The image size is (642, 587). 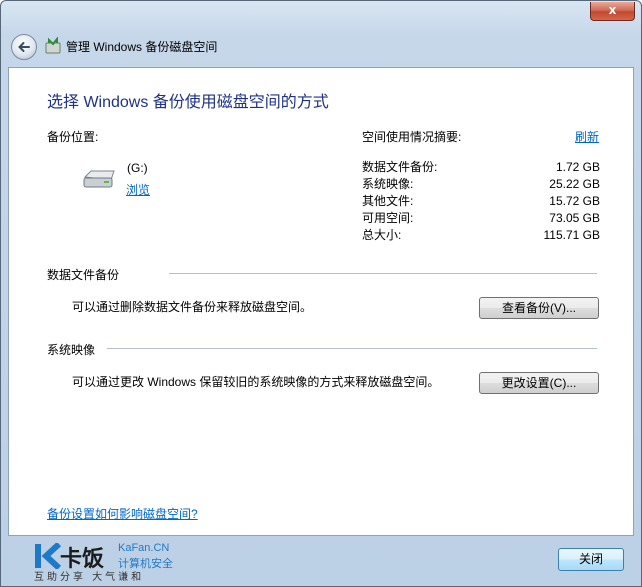 I want to click on stat-name: 其他文件:, so click(x=388, y=201).